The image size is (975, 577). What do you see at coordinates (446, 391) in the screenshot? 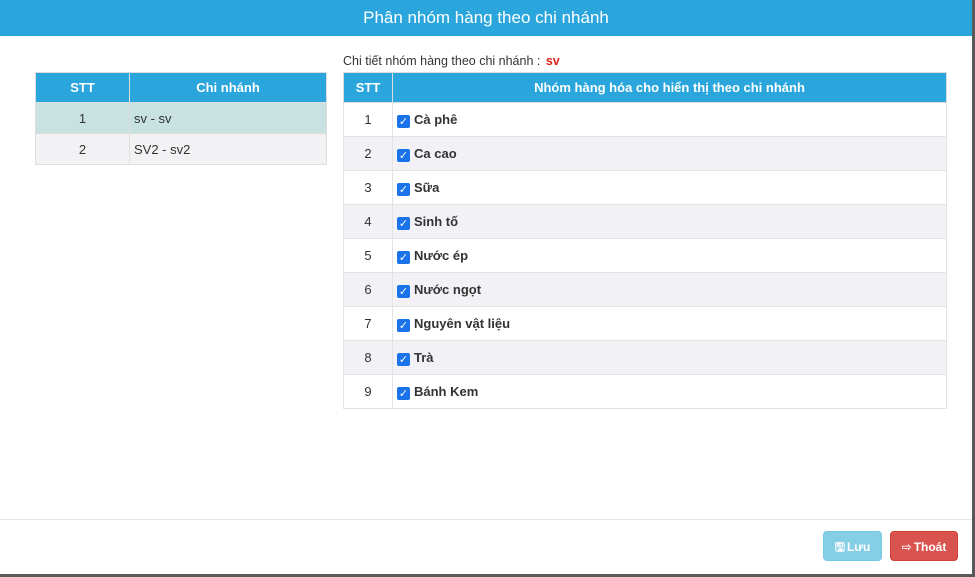
I see `group-name: Bánh Kem` at bounding box center [446, 391].